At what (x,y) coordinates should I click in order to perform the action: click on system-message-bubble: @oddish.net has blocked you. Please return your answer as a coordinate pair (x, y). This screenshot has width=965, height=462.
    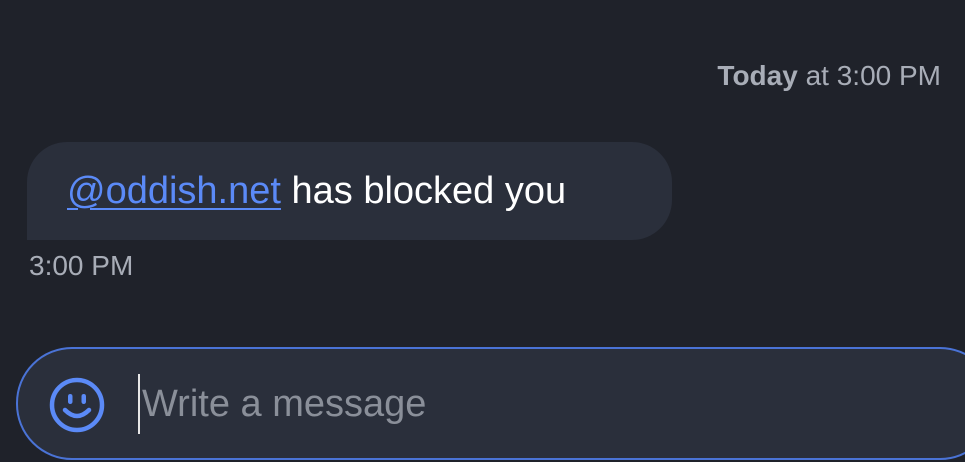
    Looking at the image, I should click on (349, 191).